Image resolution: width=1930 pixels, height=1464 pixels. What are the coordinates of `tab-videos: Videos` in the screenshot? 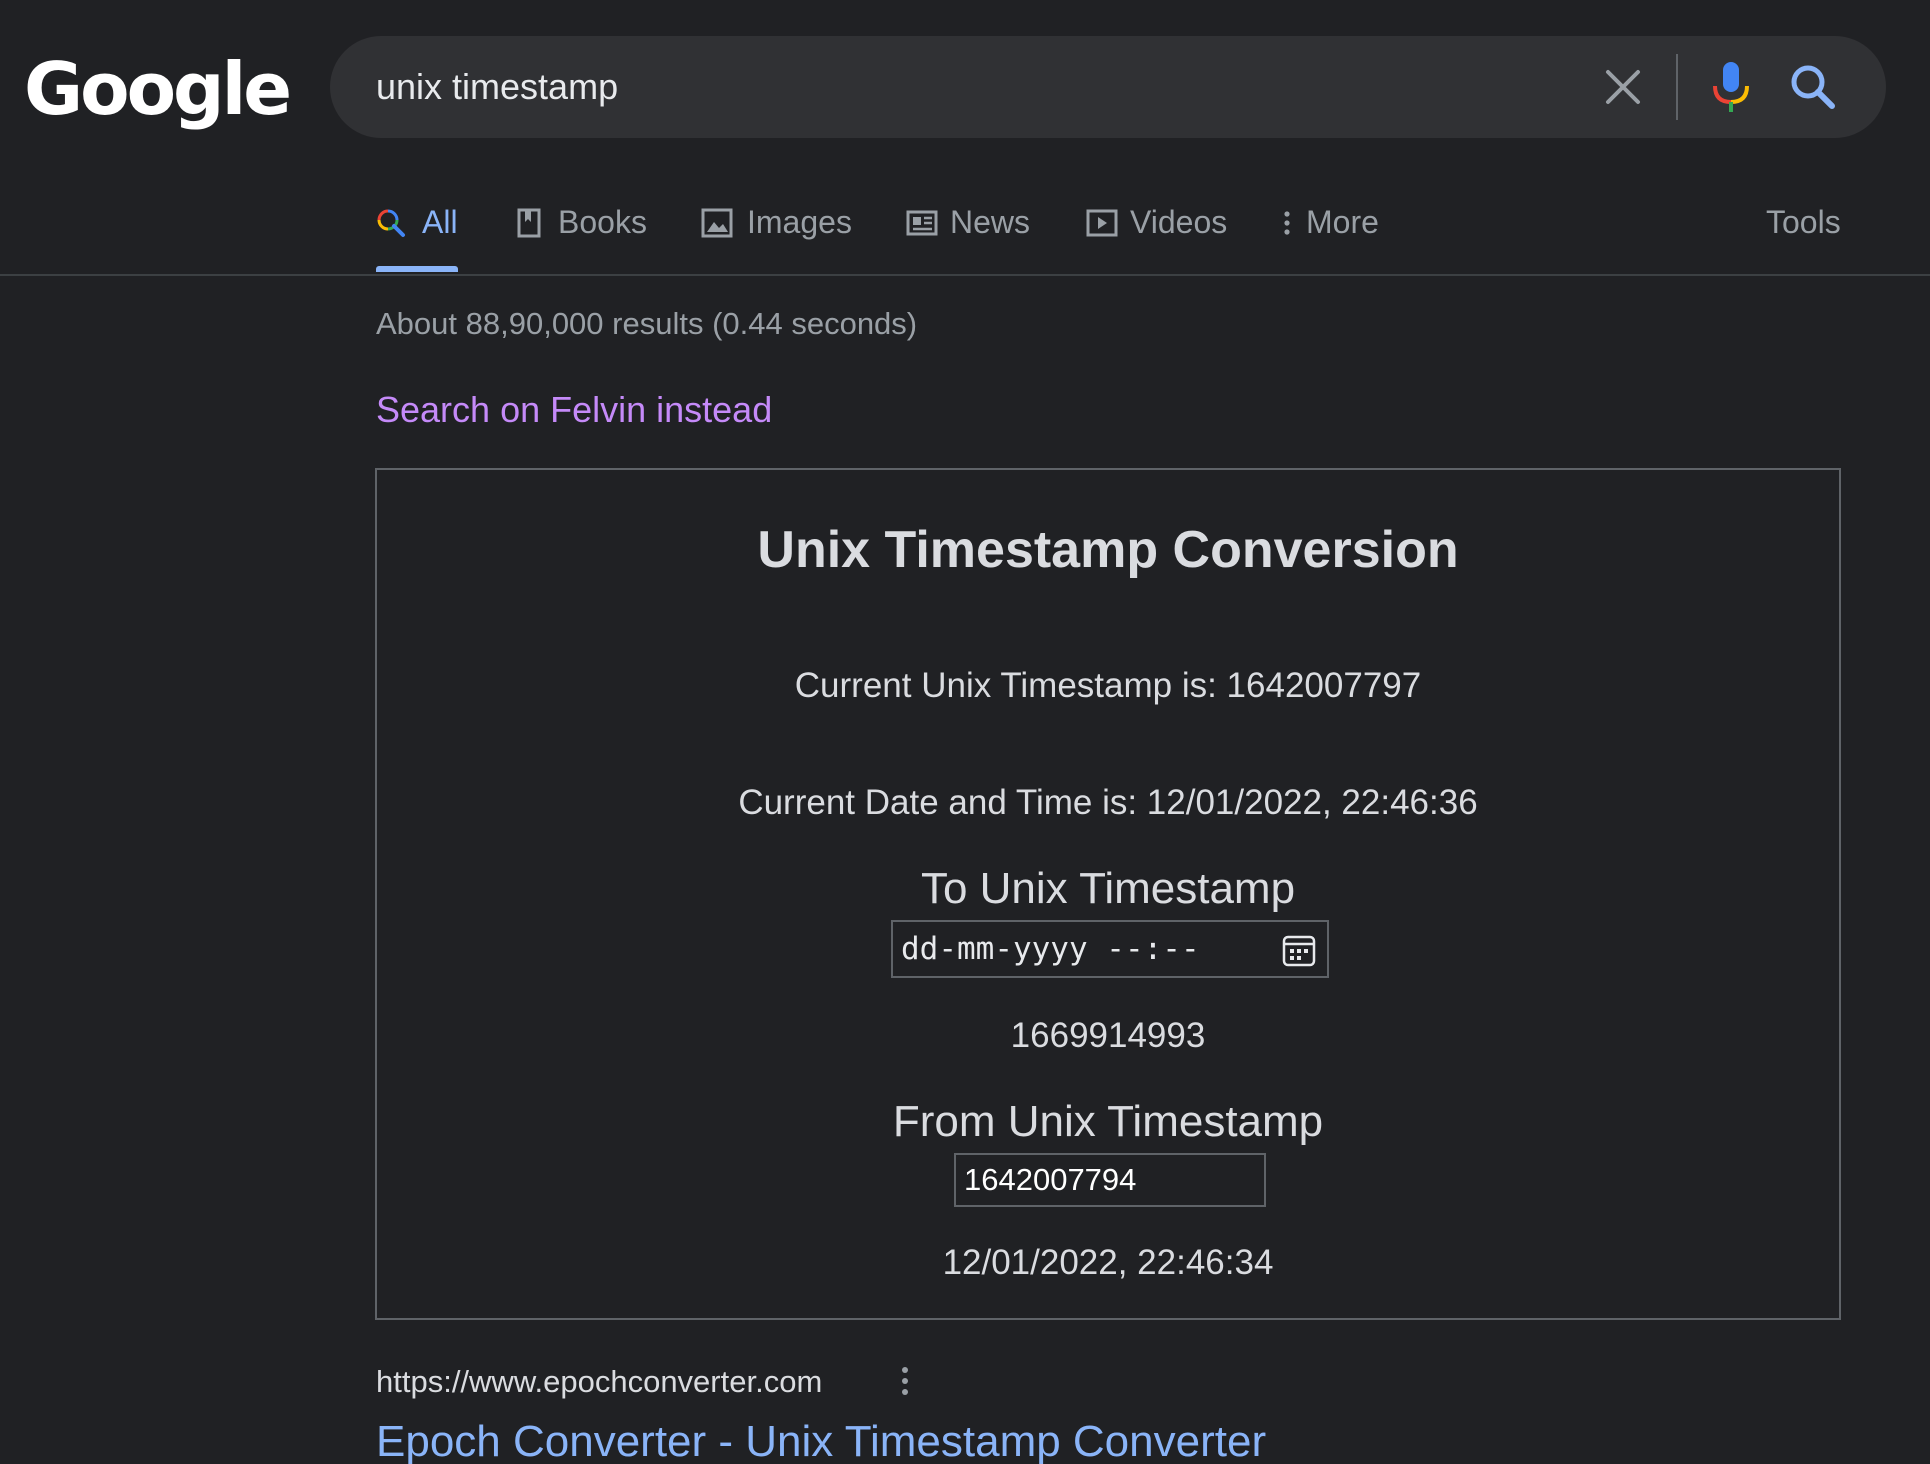 It's located at (1161, 236).